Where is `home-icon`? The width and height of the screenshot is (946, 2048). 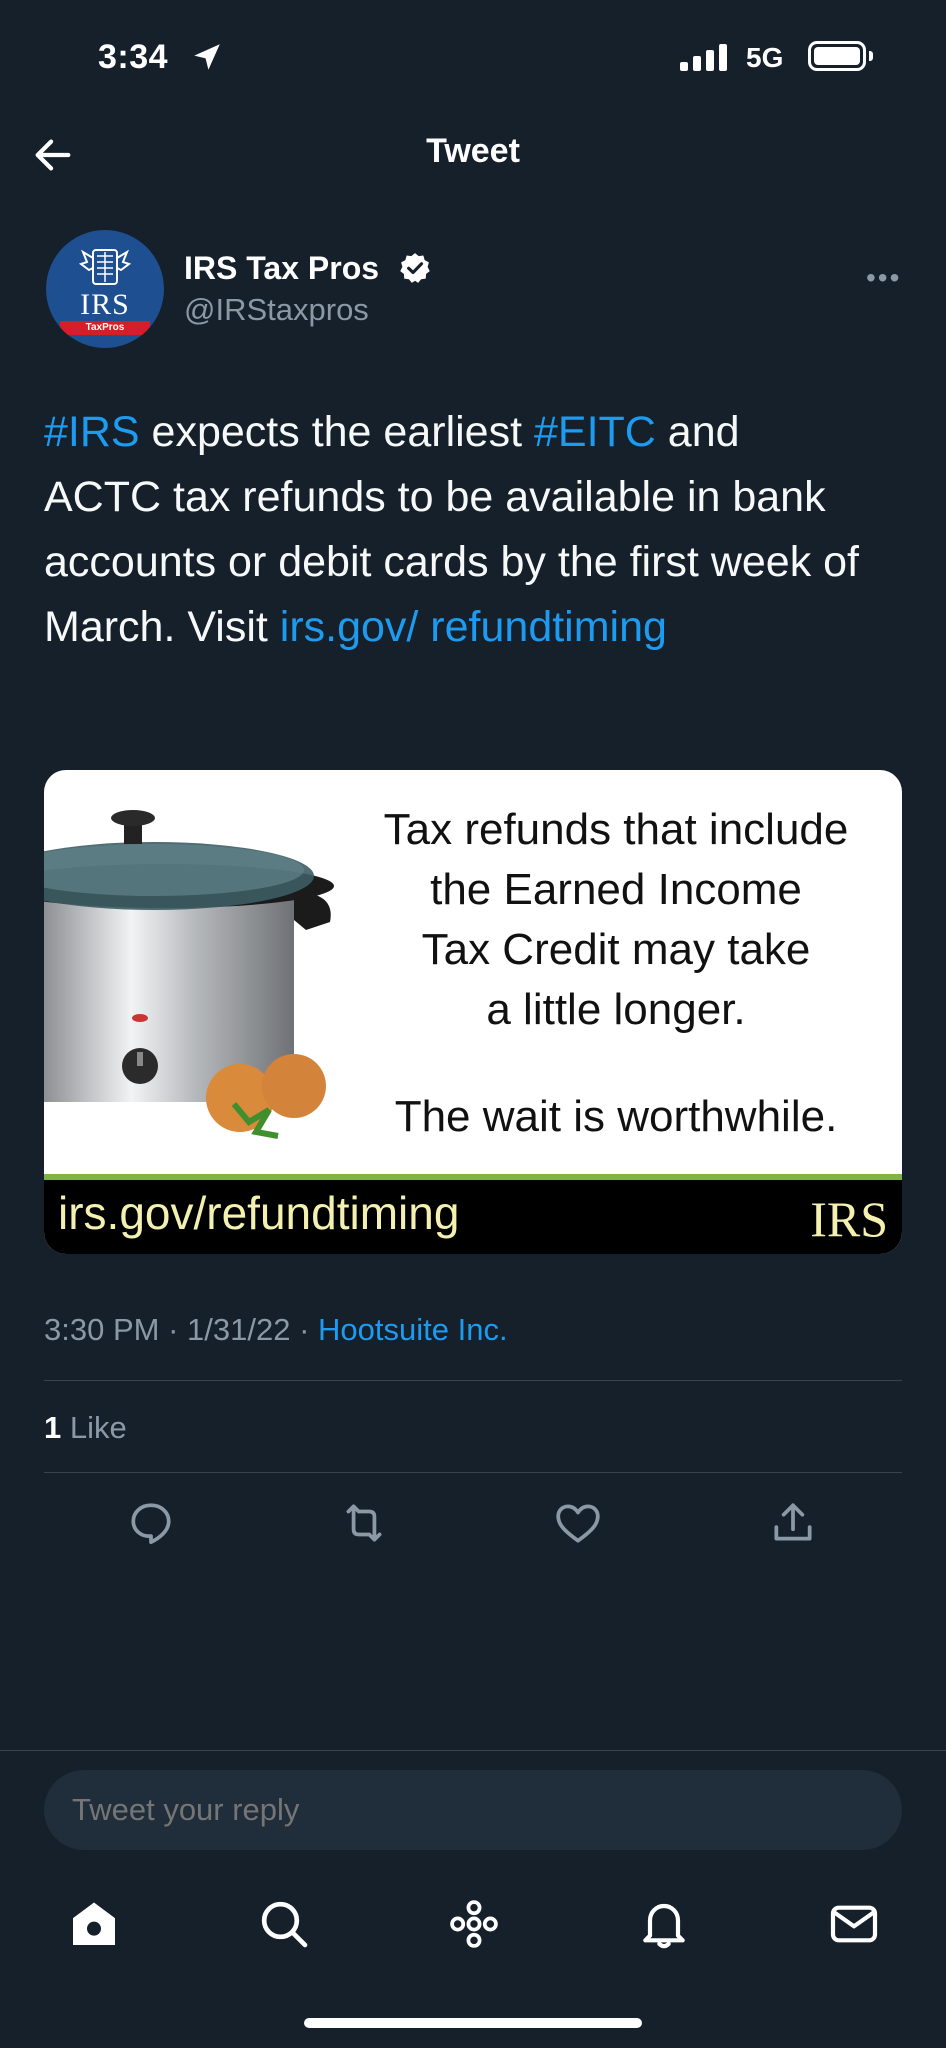
home-icon is located at coordinates (94, 1924).